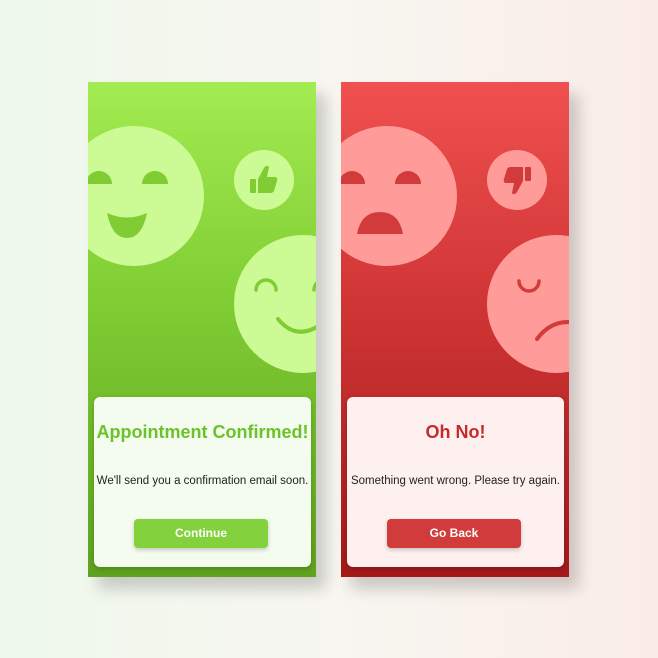 This screenshot has height=658, width=658. Describe the element at coordinates (201, 533) in the screenshot. I see `continue-button: Continue` at that location.